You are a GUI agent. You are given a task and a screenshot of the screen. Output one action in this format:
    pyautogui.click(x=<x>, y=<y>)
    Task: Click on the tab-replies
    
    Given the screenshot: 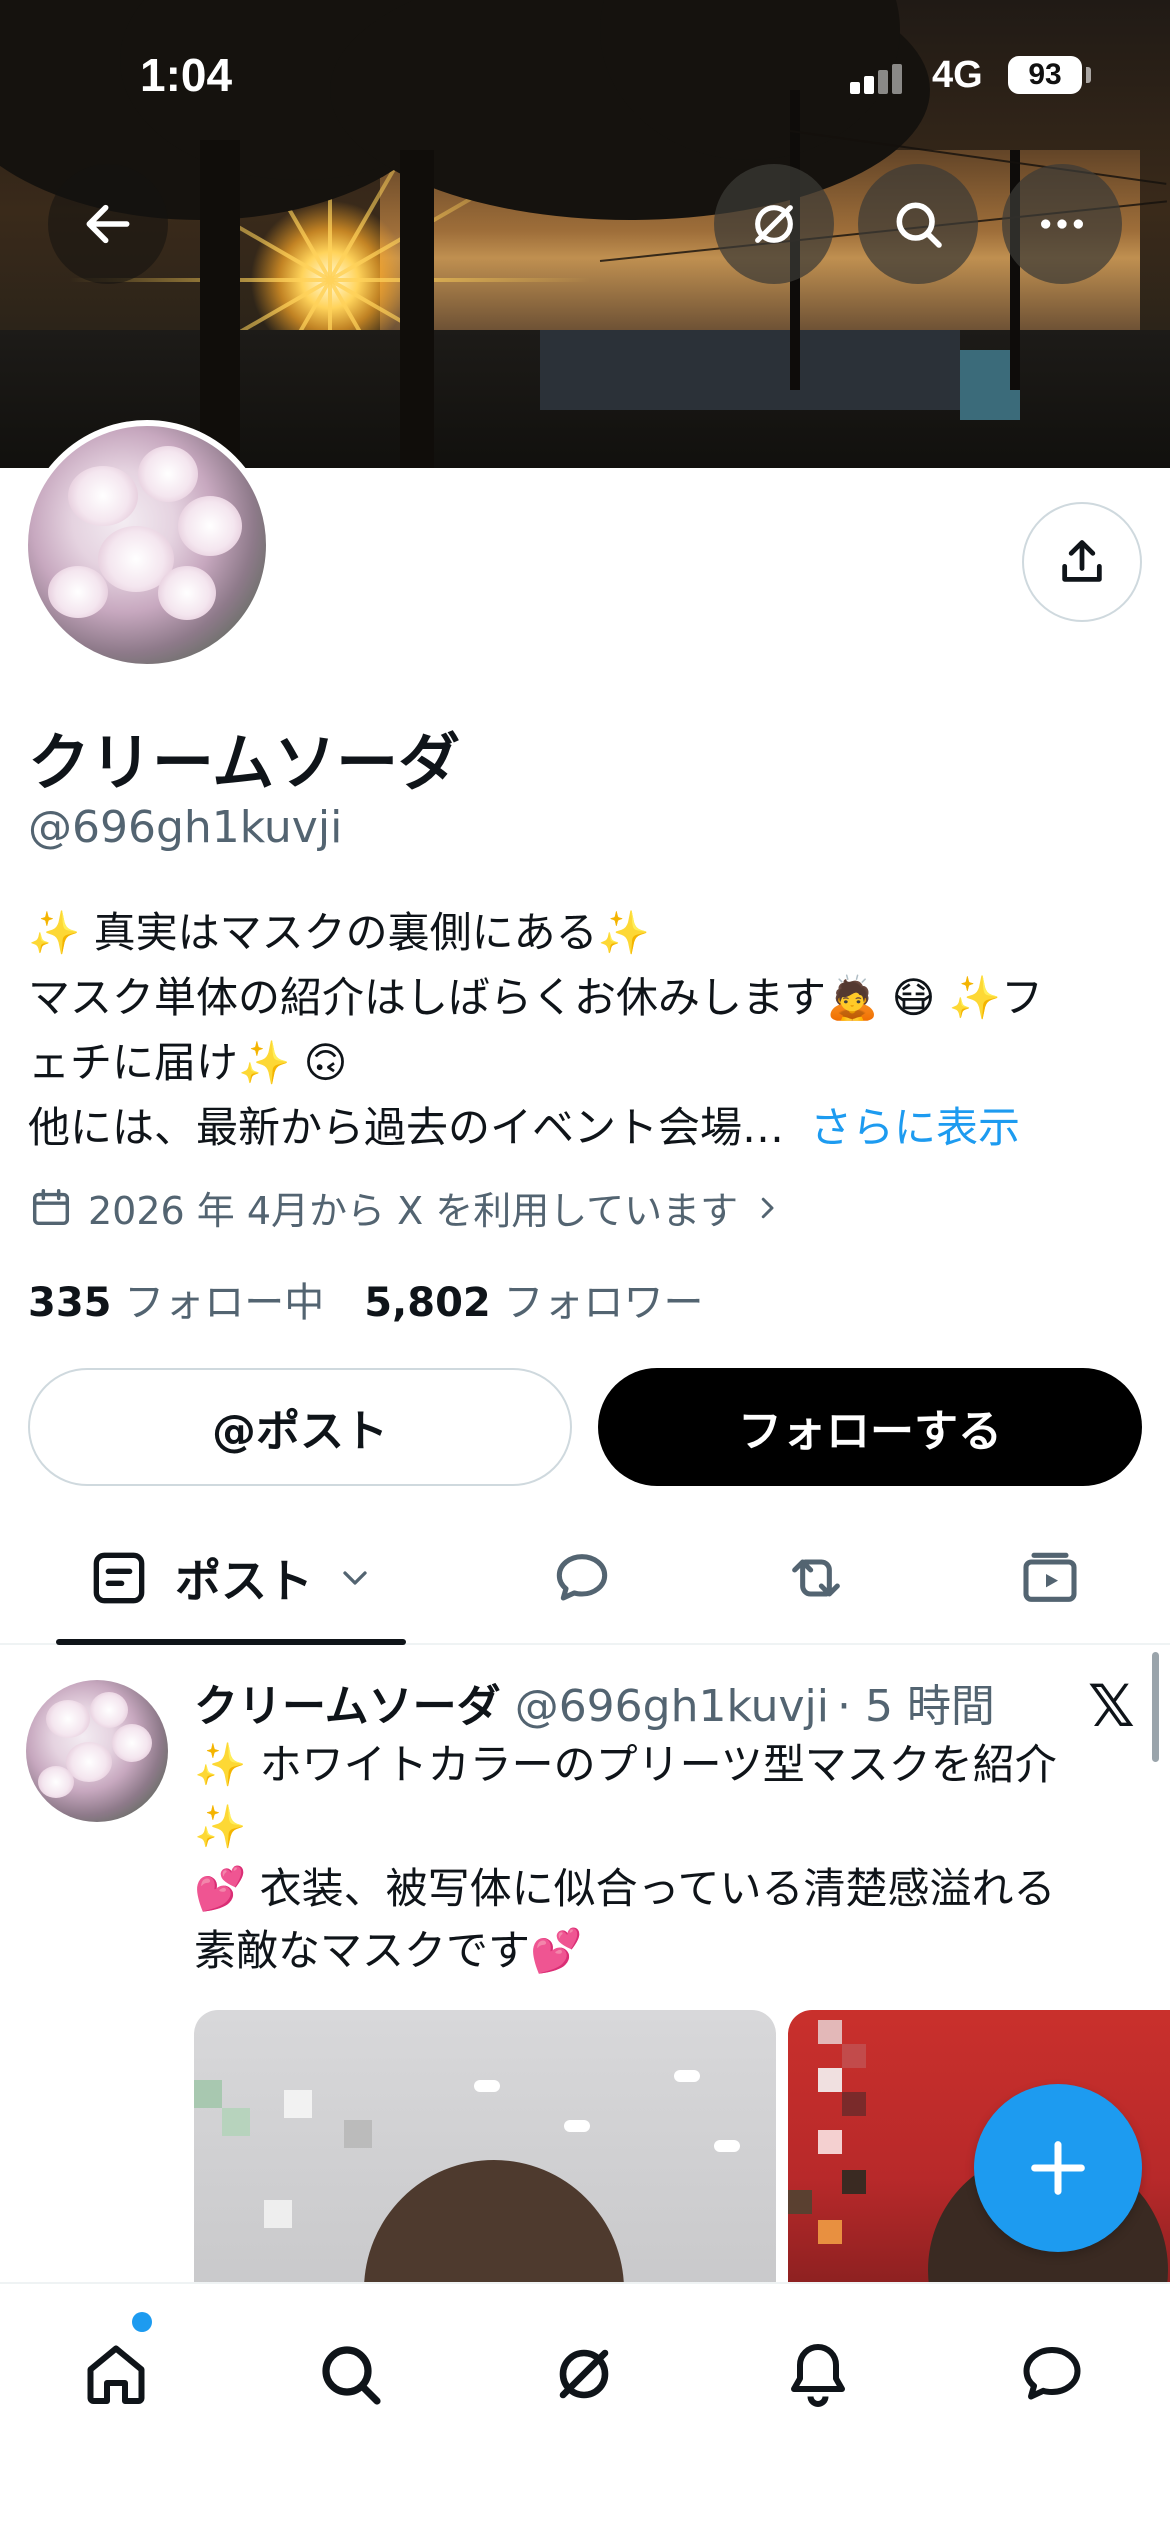 What is the action you would take?
    pyautogui.click(x=582, y=1577)
    